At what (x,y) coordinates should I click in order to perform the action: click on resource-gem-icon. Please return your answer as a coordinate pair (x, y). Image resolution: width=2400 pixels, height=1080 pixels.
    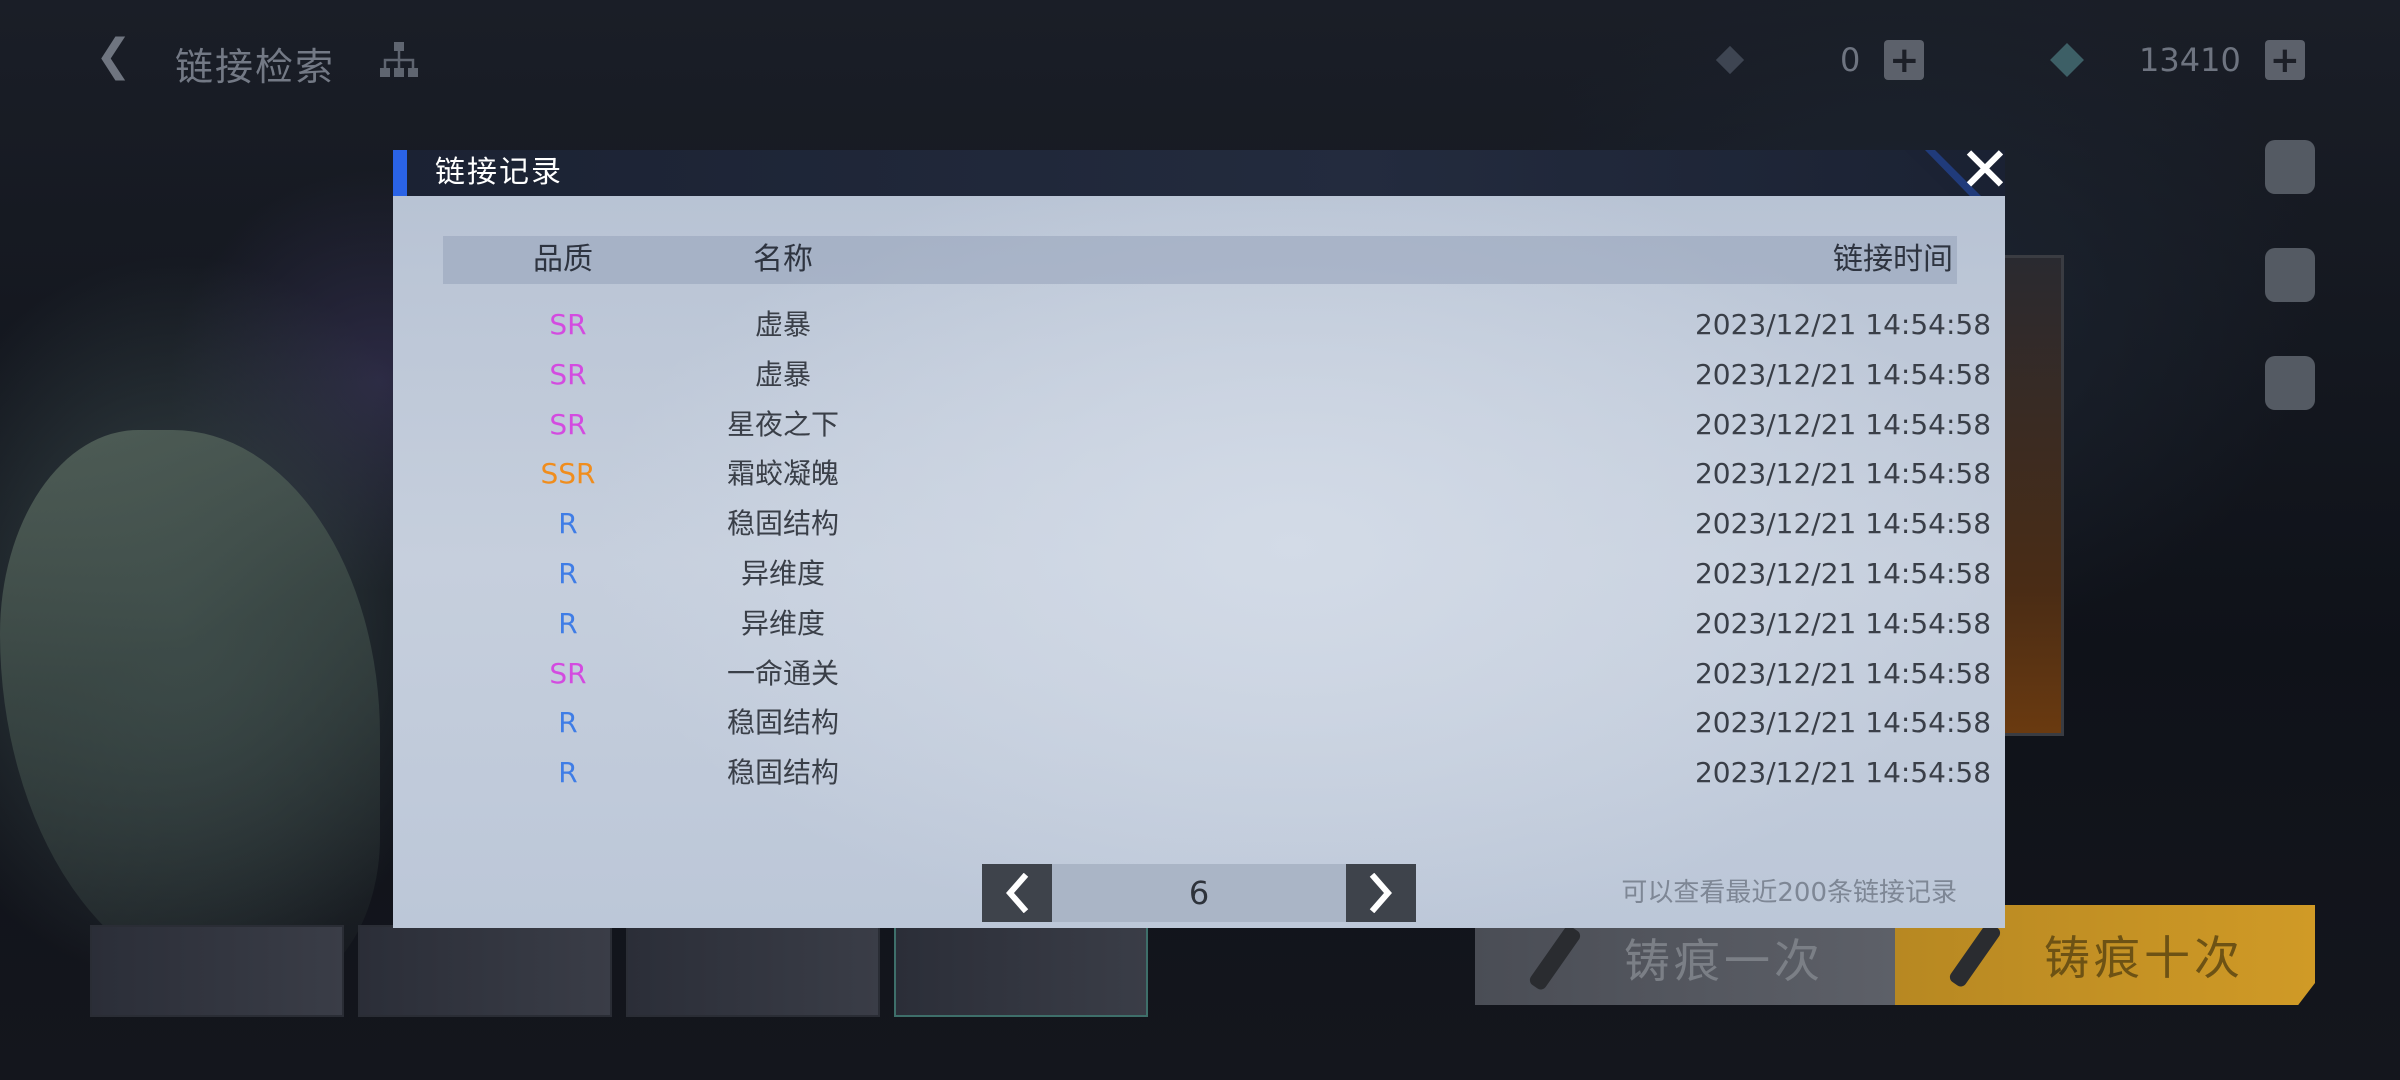
    Looking at the image, I should click on (1730, 60).